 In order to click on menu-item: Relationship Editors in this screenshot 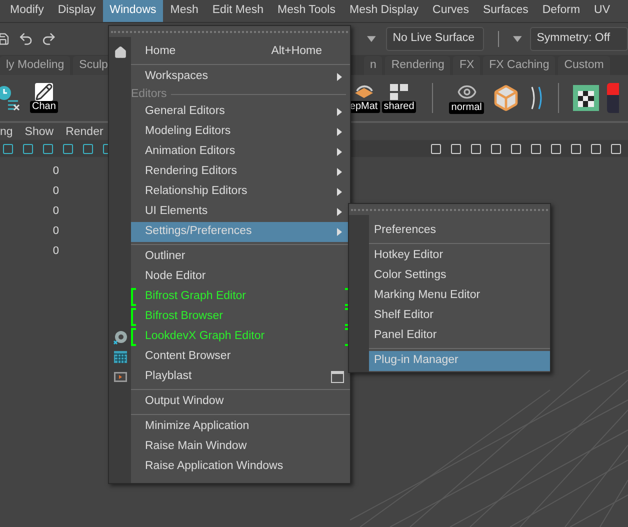, I will do `click(229, 192)`.